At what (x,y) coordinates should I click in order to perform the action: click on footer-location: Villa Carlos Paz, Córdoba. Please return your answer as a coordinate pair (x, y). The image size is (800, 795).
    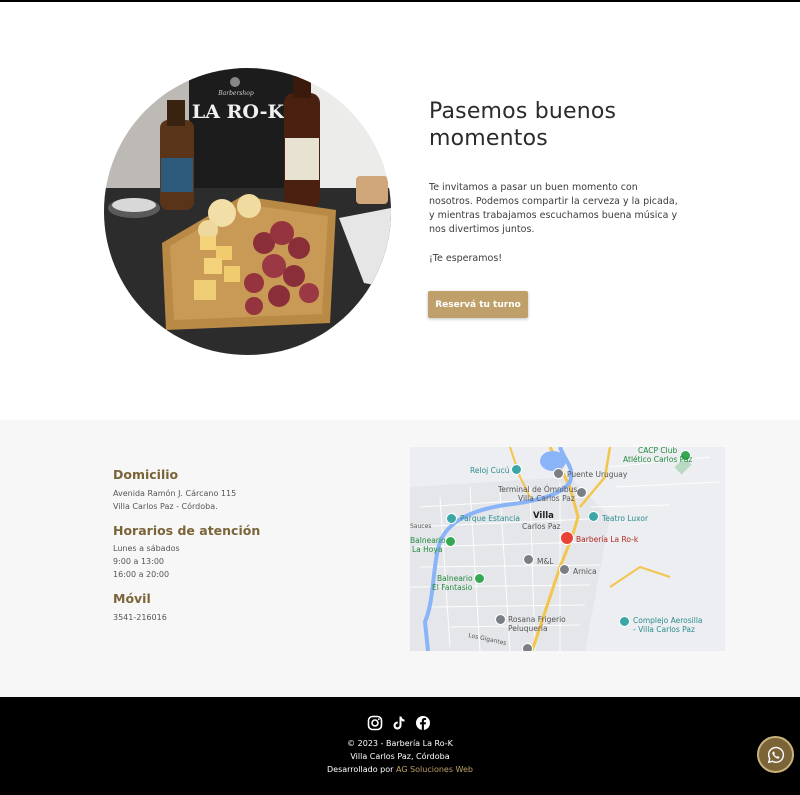
    Looking at the image, I should click on (400, 756).